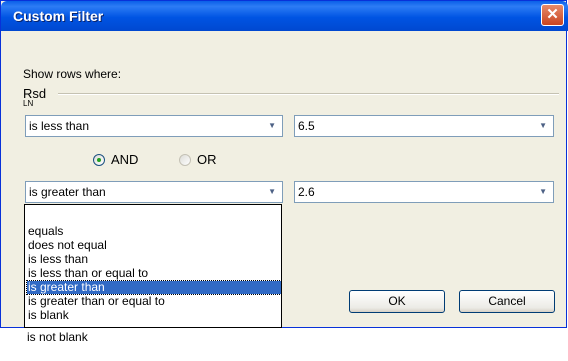 This screenshot has width=568, height=361. What do you see at coordinates (58, 16) in the screenshot?
I see `dialog-title: Custom Filter` at bounding box center [58, 16].